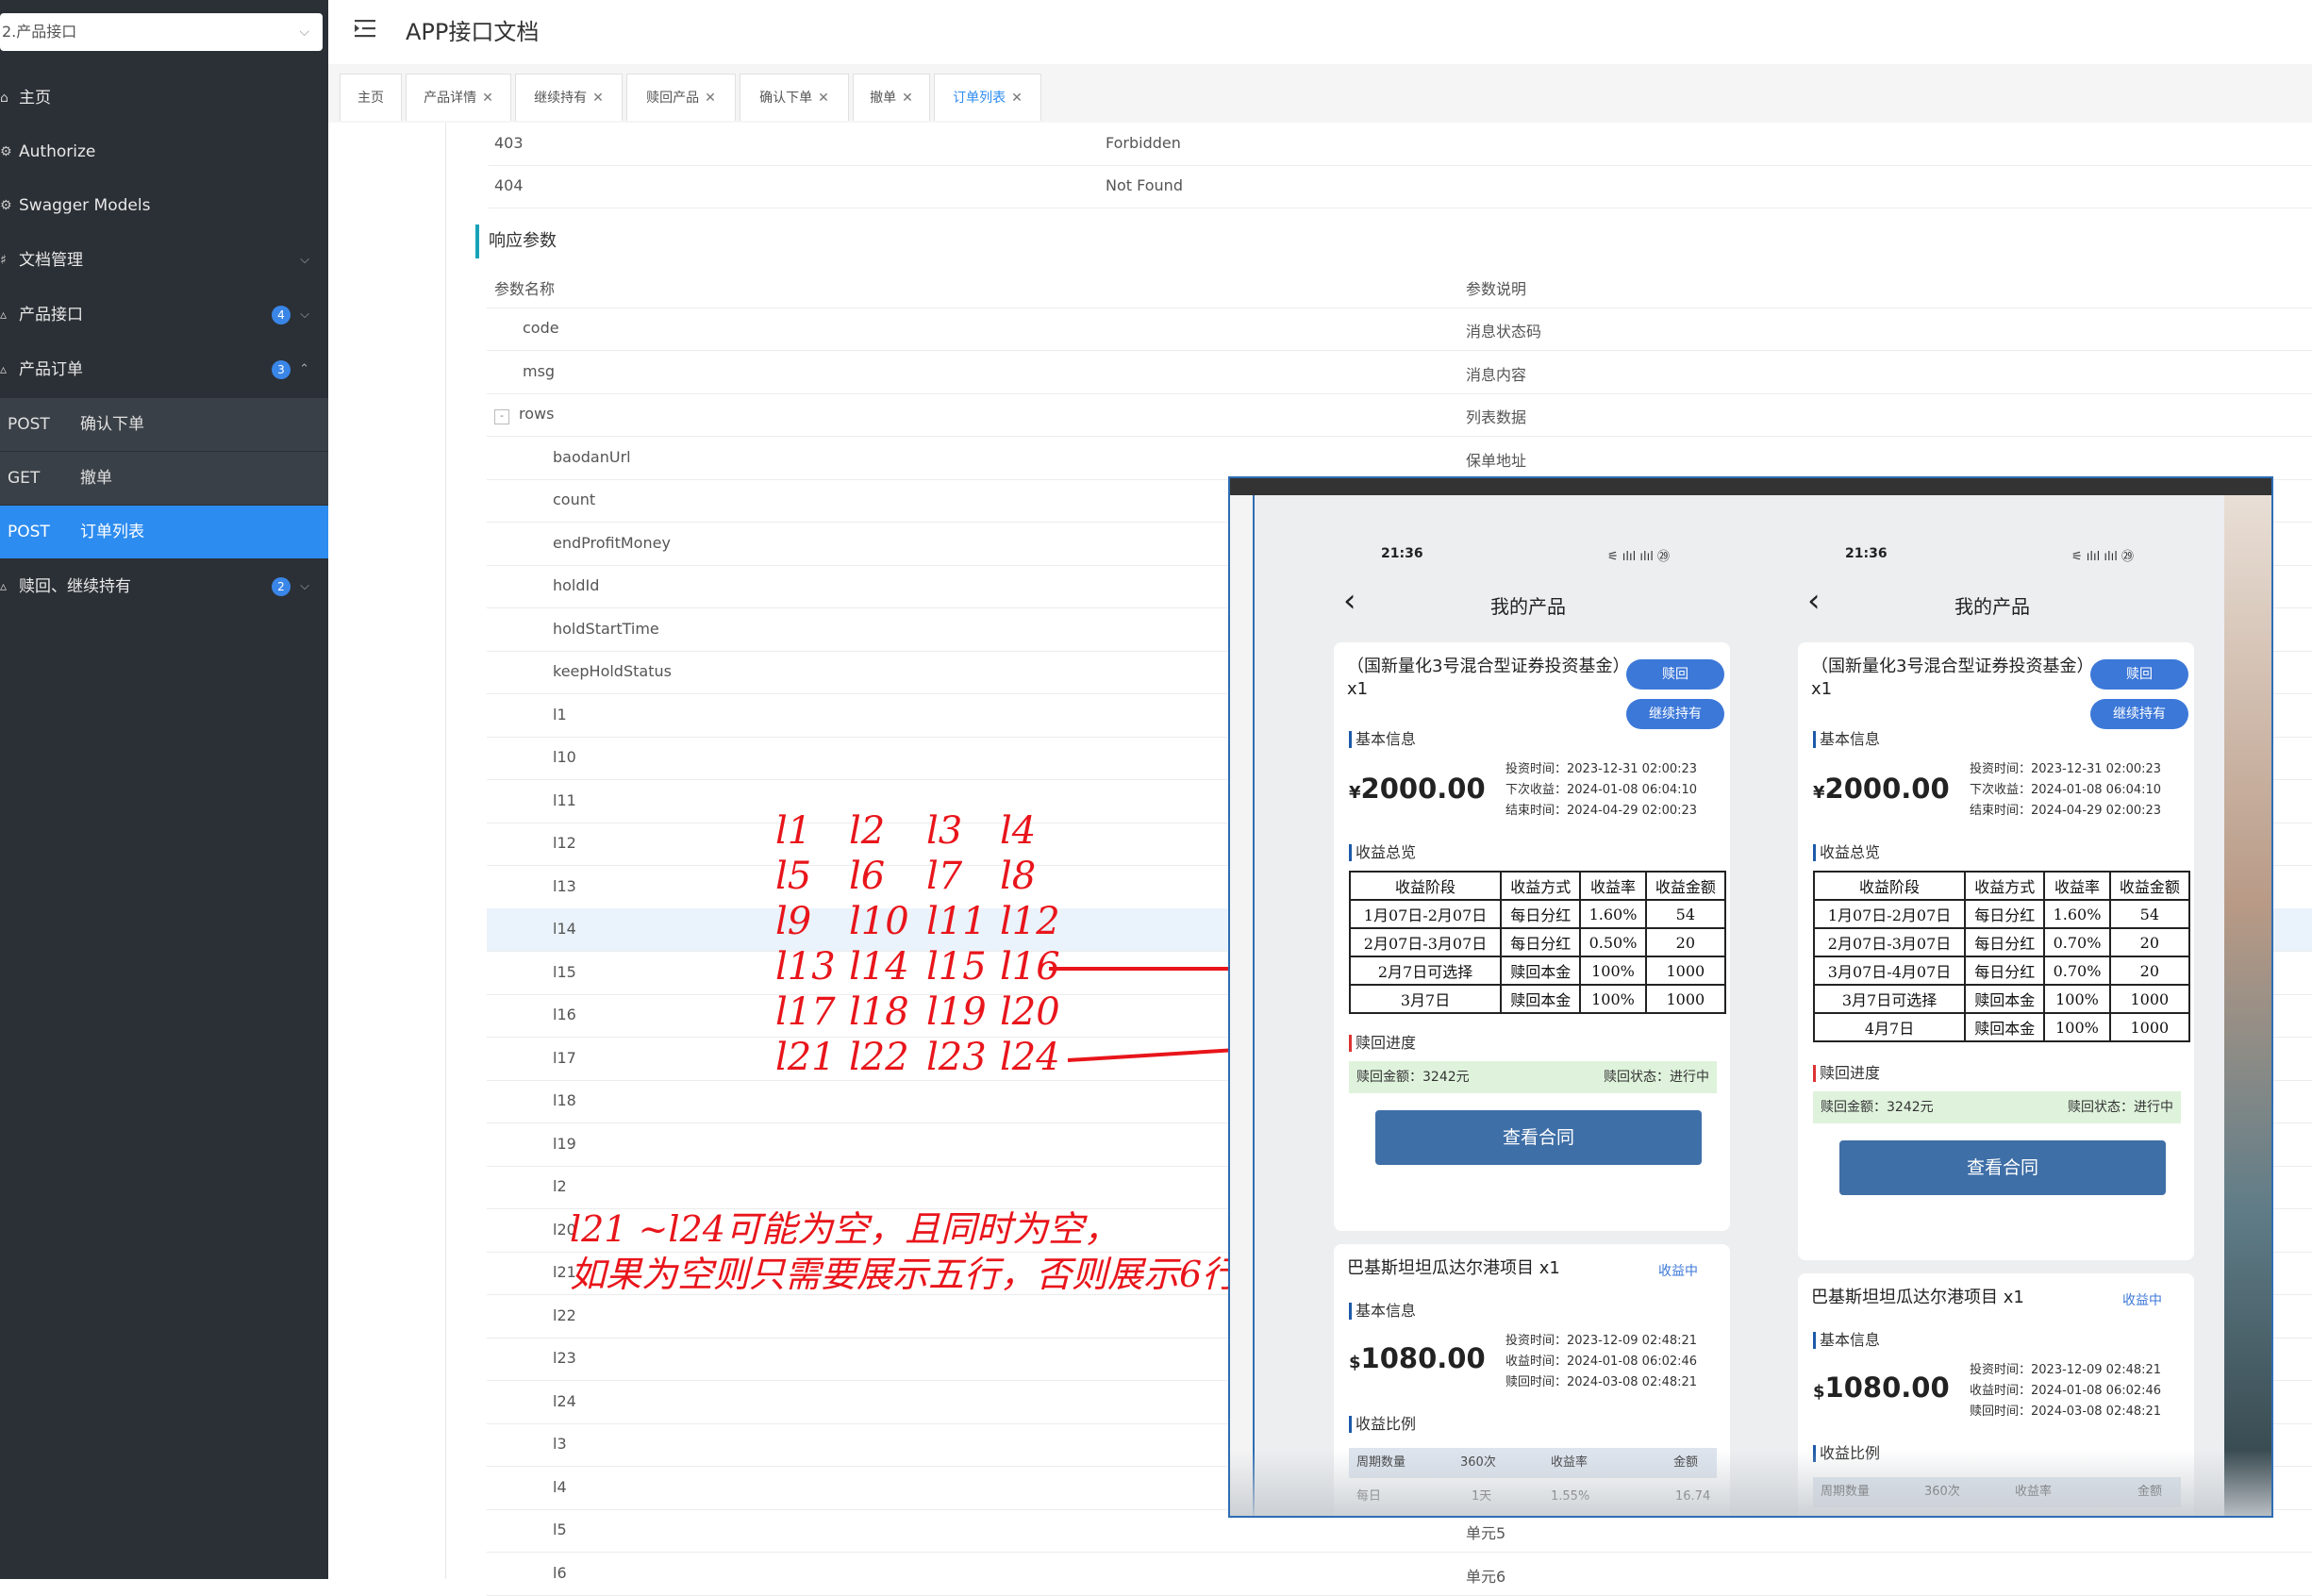 The image size is (2312, 1596). Describe the element at coordinates (564, 1143) in the screenshot. I see `param-name: l19` at that location.